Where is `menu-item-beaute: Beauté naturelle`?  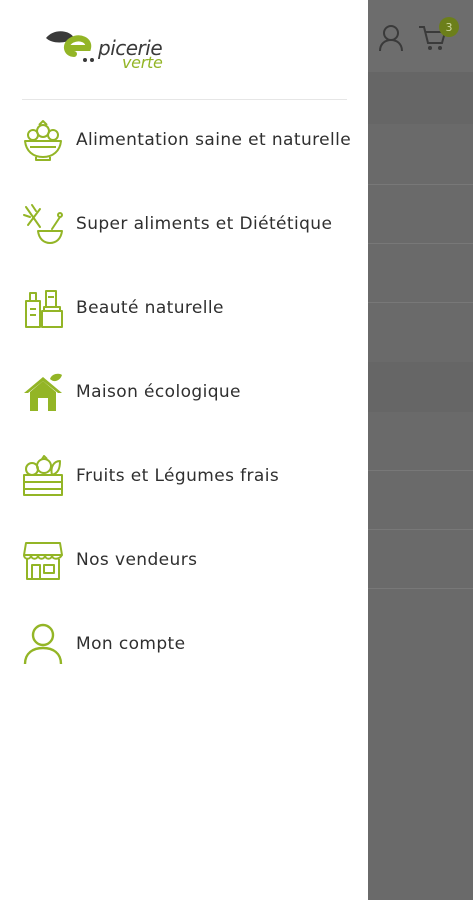 menu-item-beaute: Beauté naturelle is located at coordinates (184, 308).